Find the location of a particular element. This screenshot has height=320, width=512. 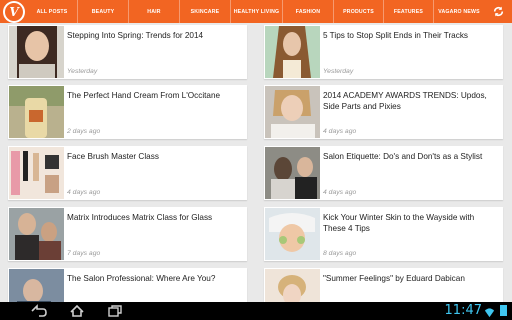

tab-fashion: FASHION is located at coordinates (307, 11).